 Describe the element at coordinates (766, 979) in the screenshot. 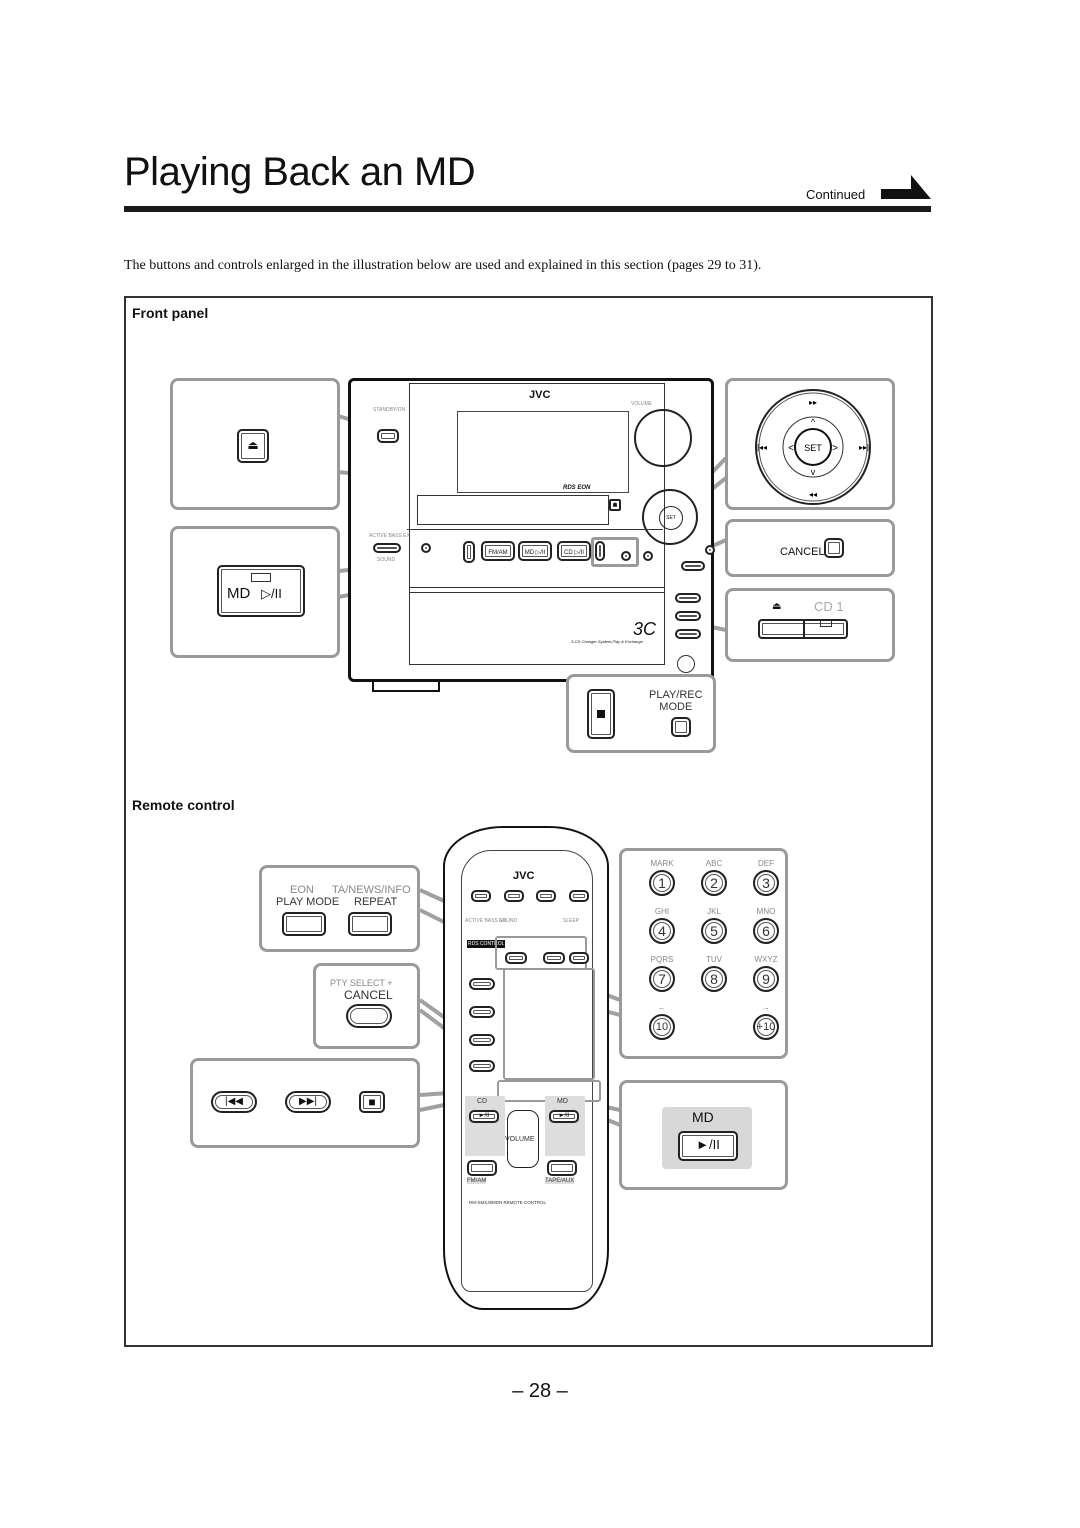

I see `keypad-digit-button: 9` at that location.